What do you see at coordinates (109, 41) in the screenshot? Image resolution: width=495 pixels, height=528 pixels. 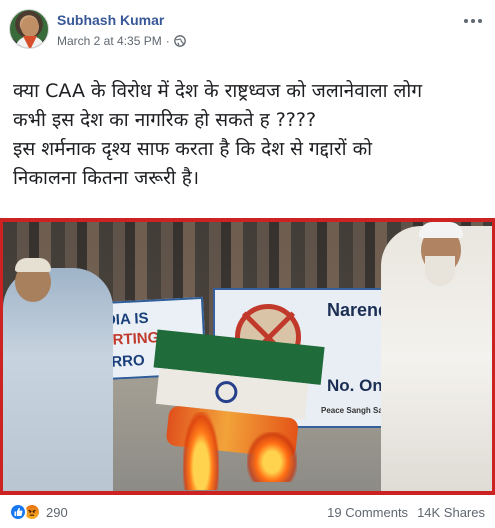 I see `post-timestamp: March 2 at 4:35 PM` at bounding box center [109, 41].